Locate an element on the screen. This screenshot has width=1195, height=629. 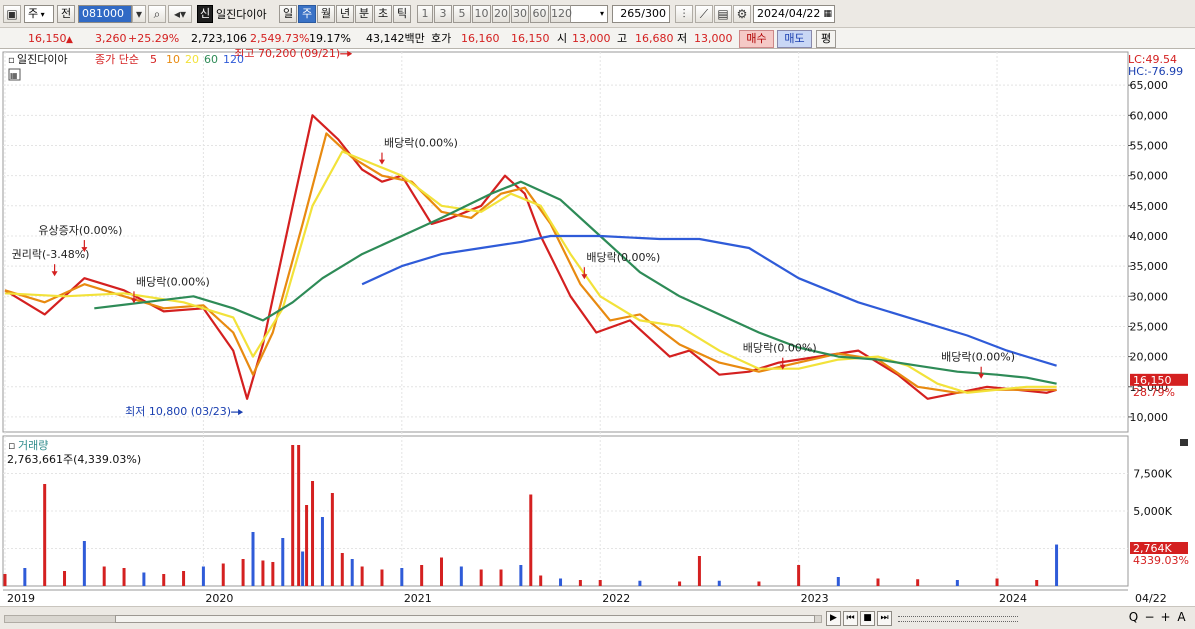
volume-title-icon: ▫ is located at coordinates (11, 445).